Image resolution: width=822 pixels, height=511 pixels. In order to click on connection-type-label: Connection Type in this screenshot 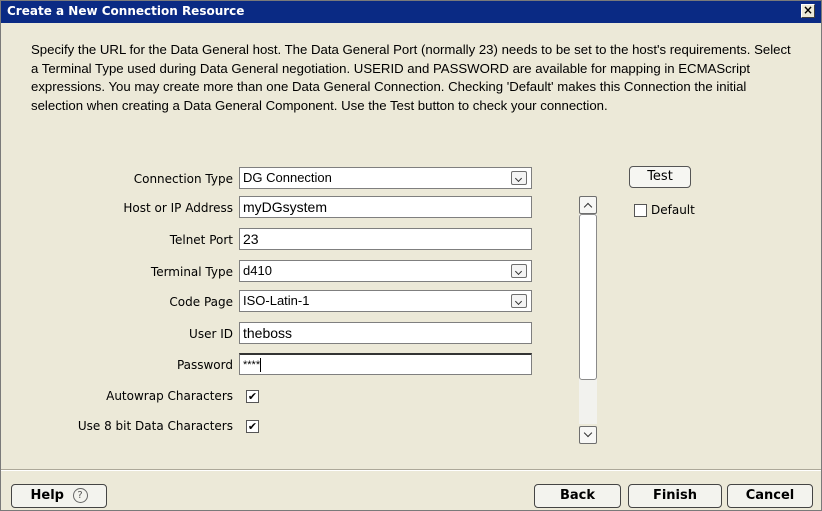, I will do `click(183, 179)`.